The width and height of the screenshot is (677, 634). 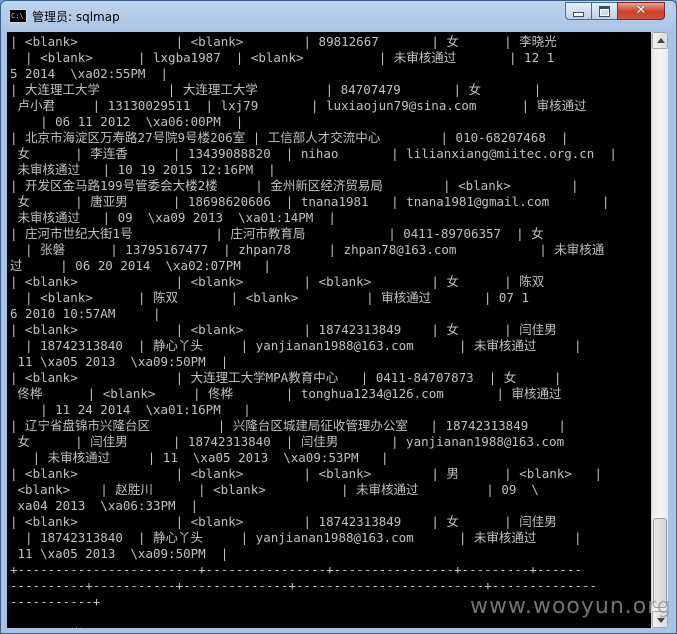 I want to click on console-line: 未审核通过 | 09 \xa09 2013 \xa01:14PM |, so click(x=173, y=217).